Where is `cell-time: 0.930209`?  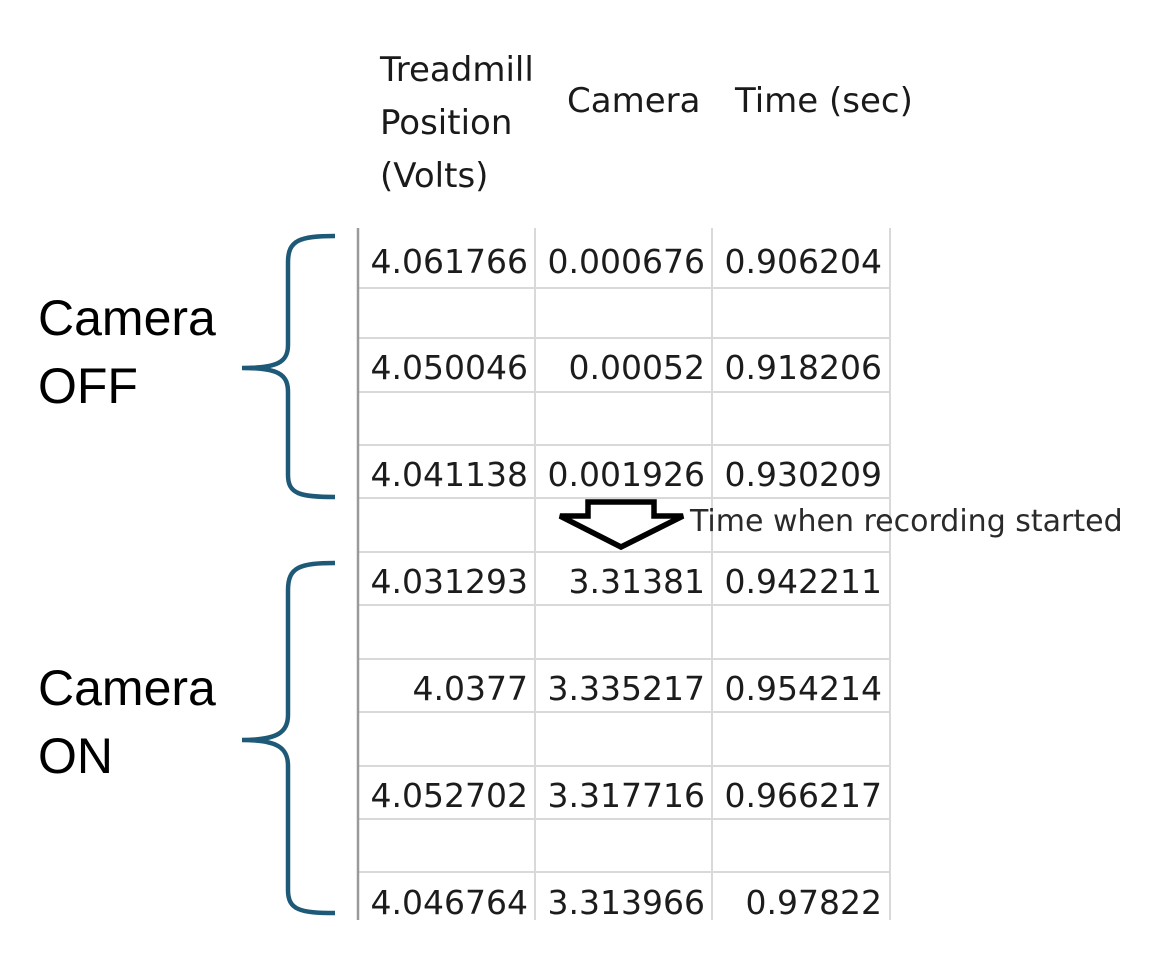 cell-time: 0.930209 is located at coordinates (803, 474).